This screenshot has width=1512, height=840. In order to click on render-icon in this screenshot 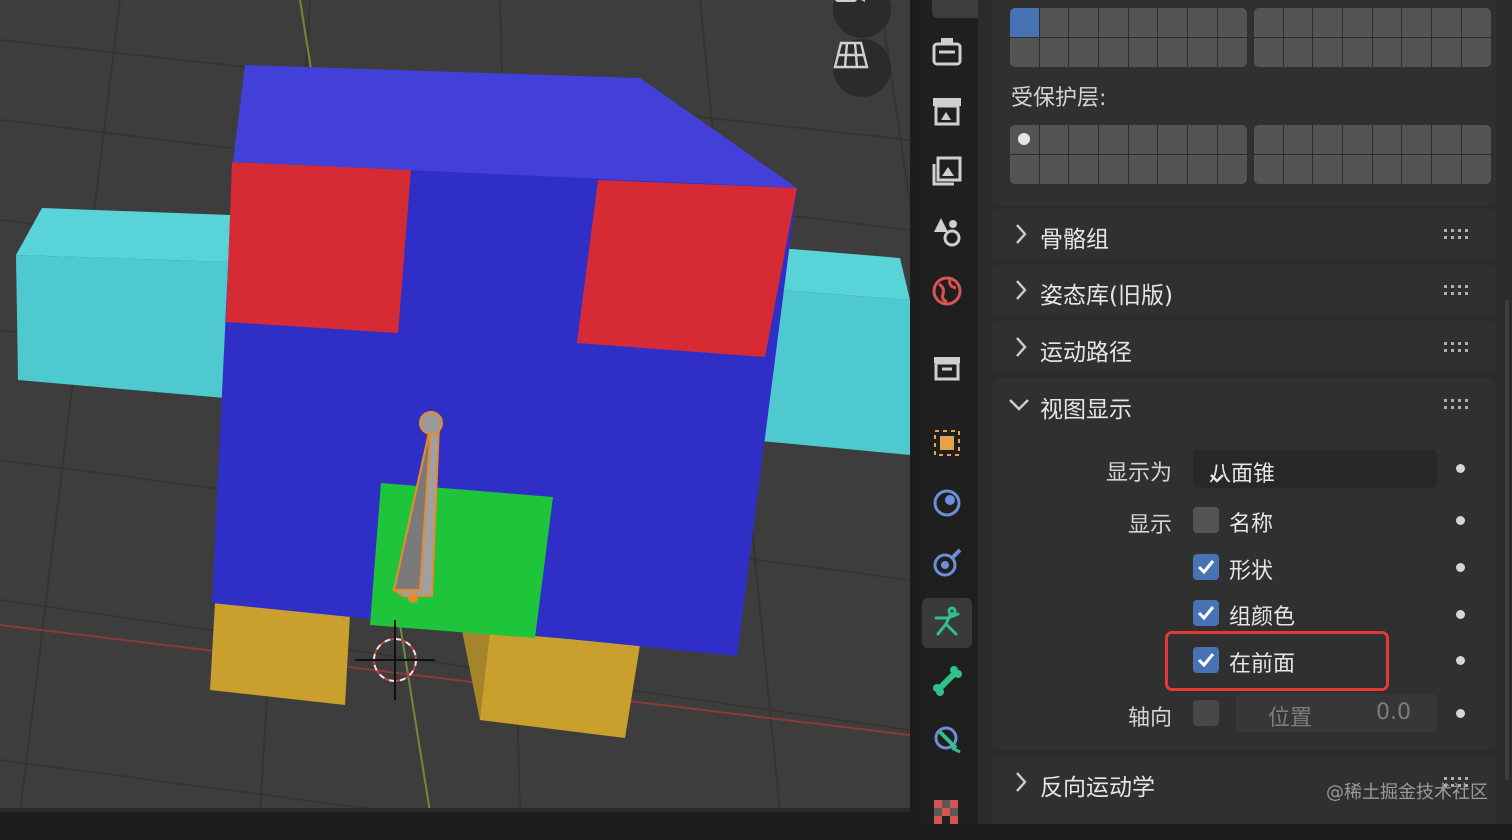, I will do `click(947, 113)`.